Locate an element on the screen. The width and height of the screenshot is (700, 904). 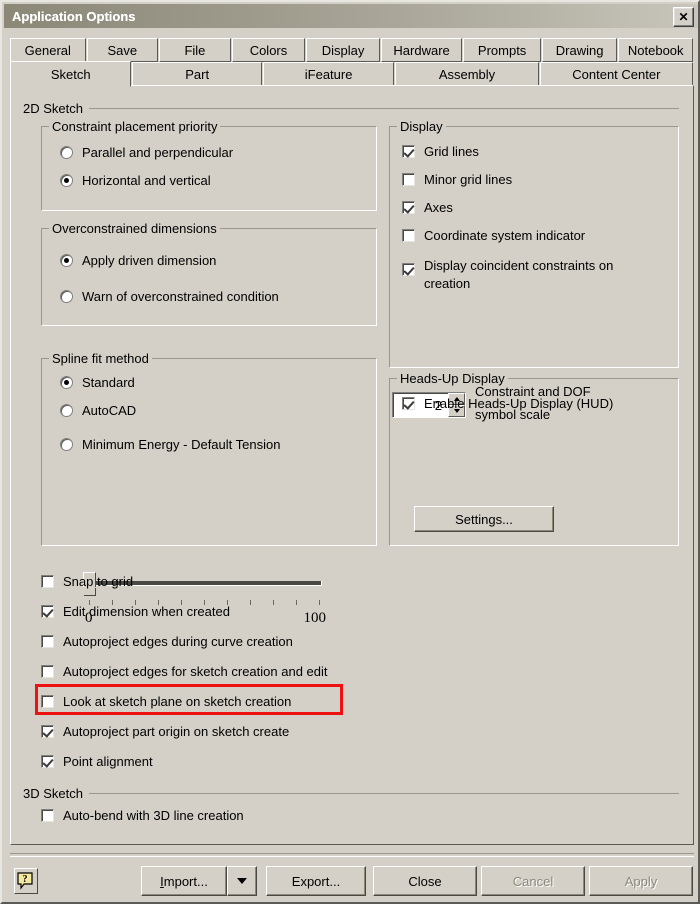
checkbox-label: Edit dimension when created is located at coordinates (146, 611).